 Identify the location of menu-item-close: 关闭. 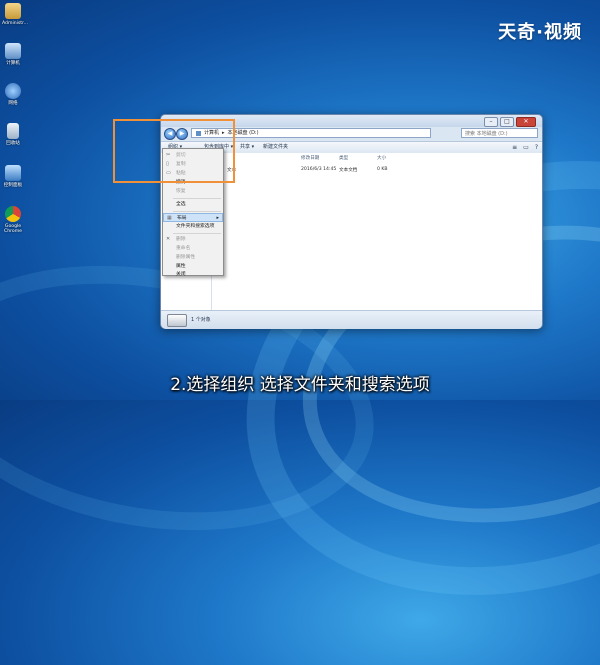
(193, 274).